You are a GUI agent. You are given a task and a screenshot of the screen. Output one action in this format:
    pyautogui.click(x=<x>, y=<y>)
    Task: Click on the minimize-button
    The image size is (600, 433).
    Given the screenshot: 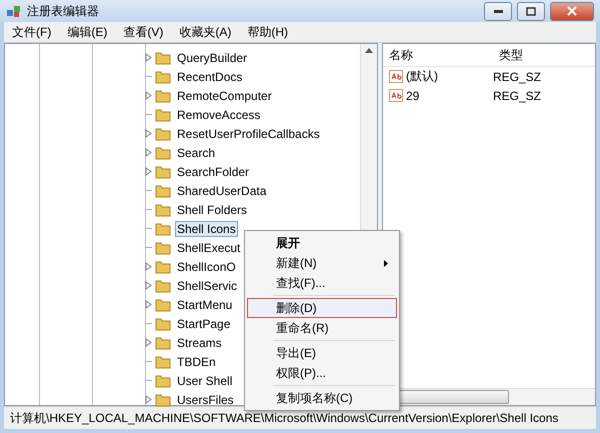 What is the action you would take?
    pyautogui.click(x=498, y=11)
    